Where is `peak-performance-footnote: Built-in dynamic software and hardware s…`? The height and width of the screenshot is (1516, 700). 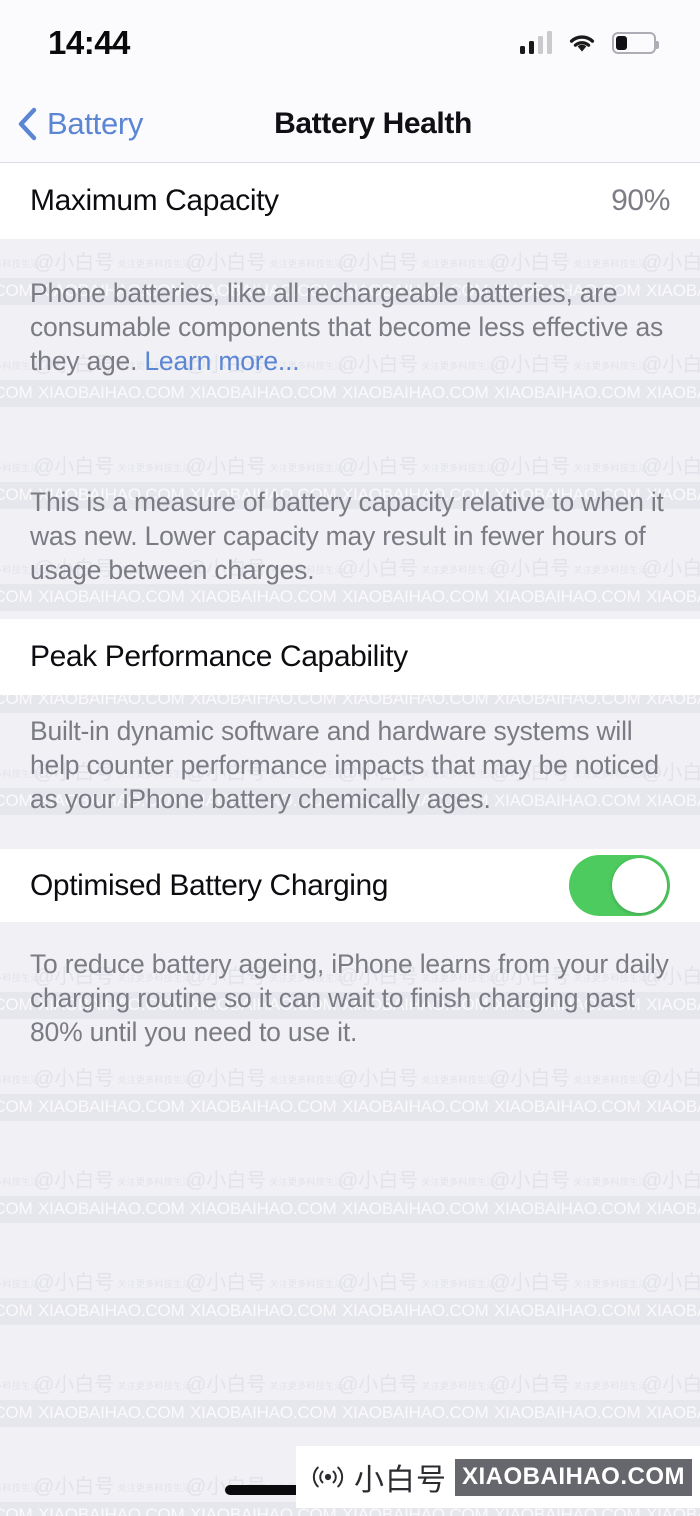
peak-performance-footnote: Built-in dynamic software and hardware s… is located at coordinates (344, 765).